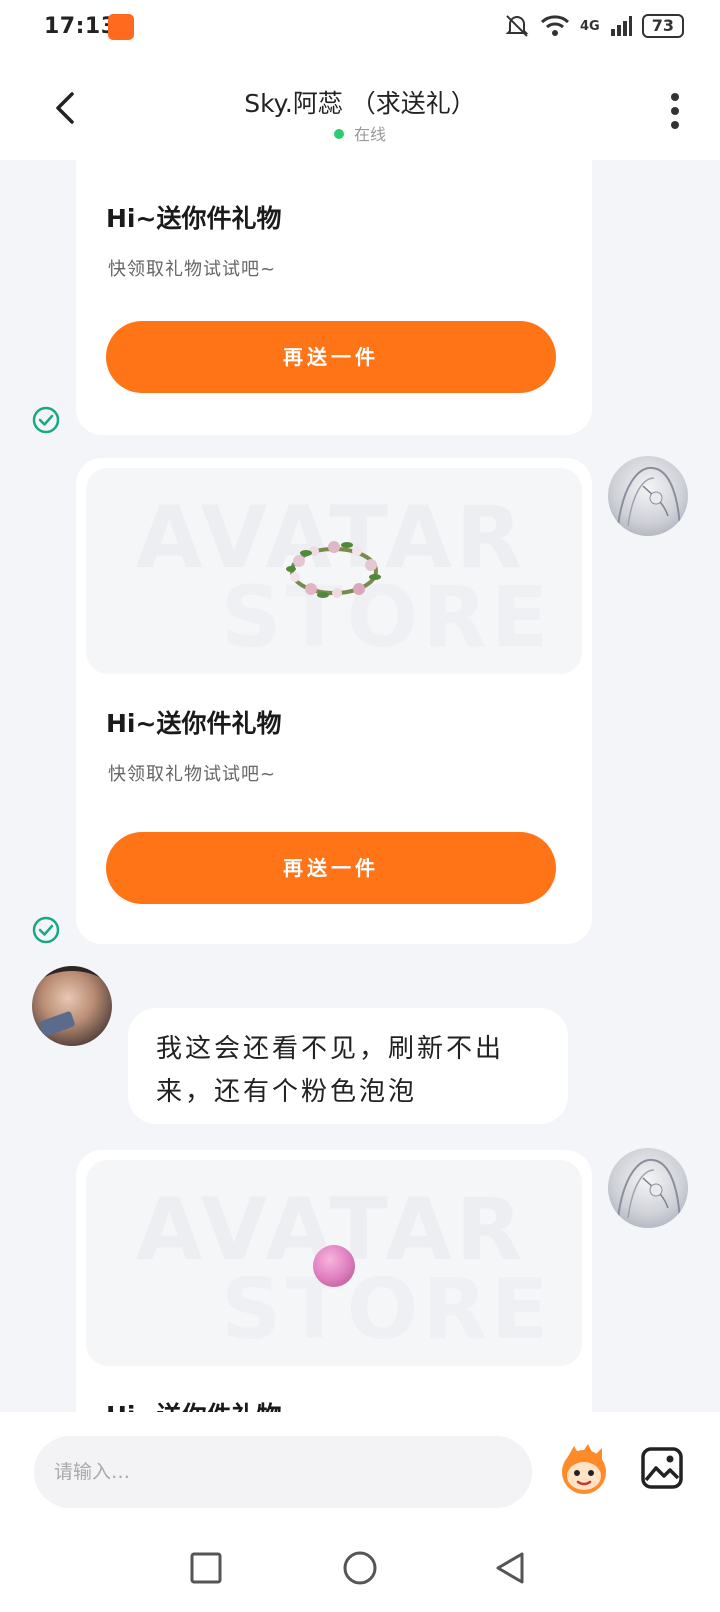  What do you see at coordinates (590, 26) in the screenshot?
I see `network-type: 4G` at bounding box center [590, 26].